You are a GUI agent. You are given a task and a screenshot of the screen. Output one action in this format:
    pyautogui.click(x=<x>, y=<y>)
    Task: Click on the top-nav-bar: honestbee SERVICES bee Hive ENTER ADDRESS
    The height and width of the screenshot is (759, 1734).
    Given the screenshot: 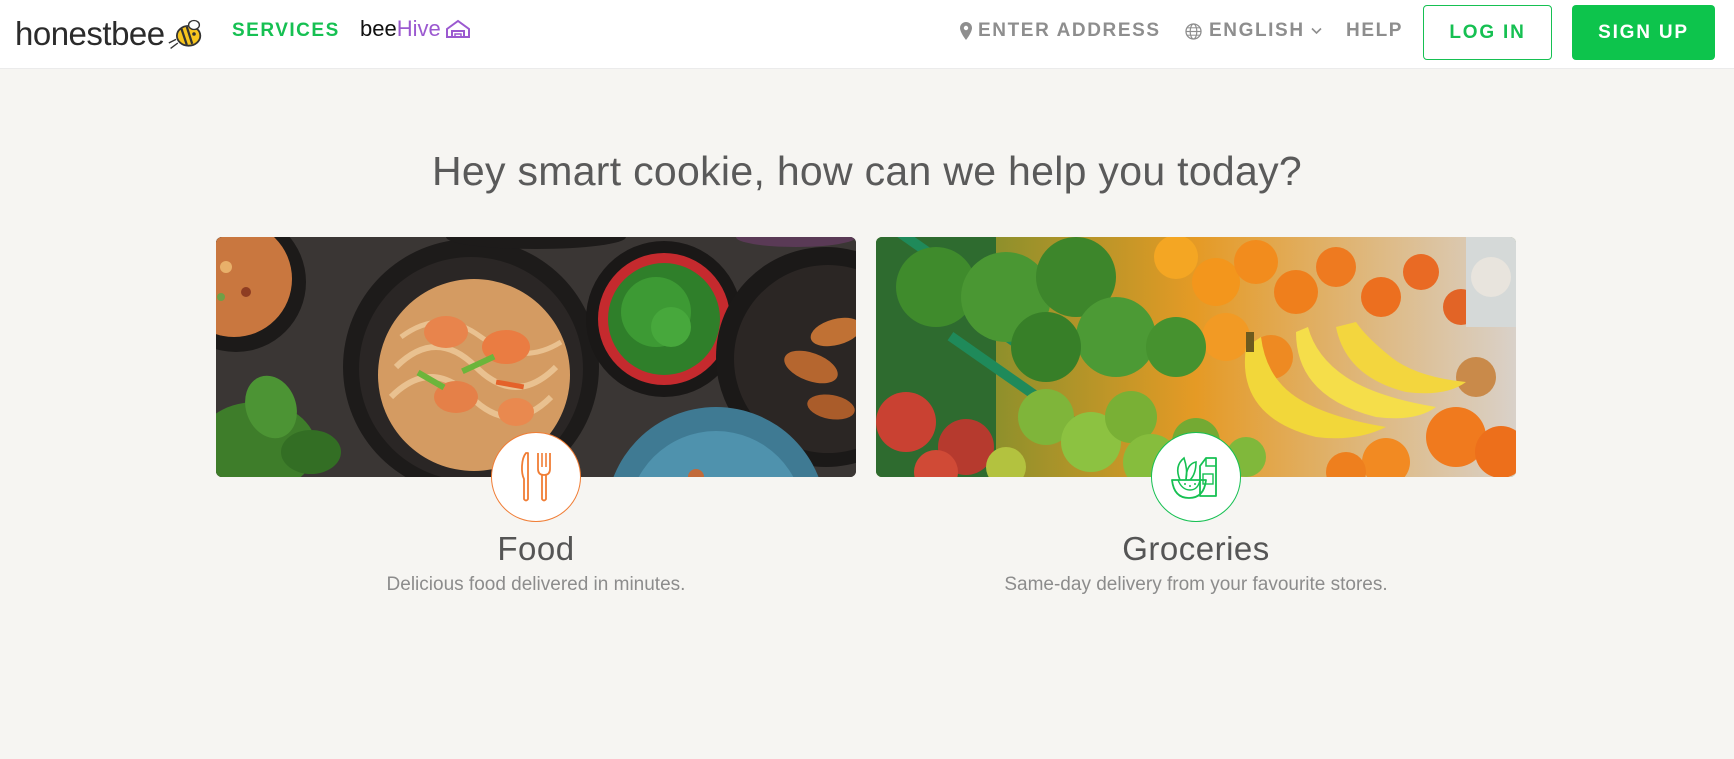 What is the action you would take?
    pyautogui.click(x=867, y=34)
    